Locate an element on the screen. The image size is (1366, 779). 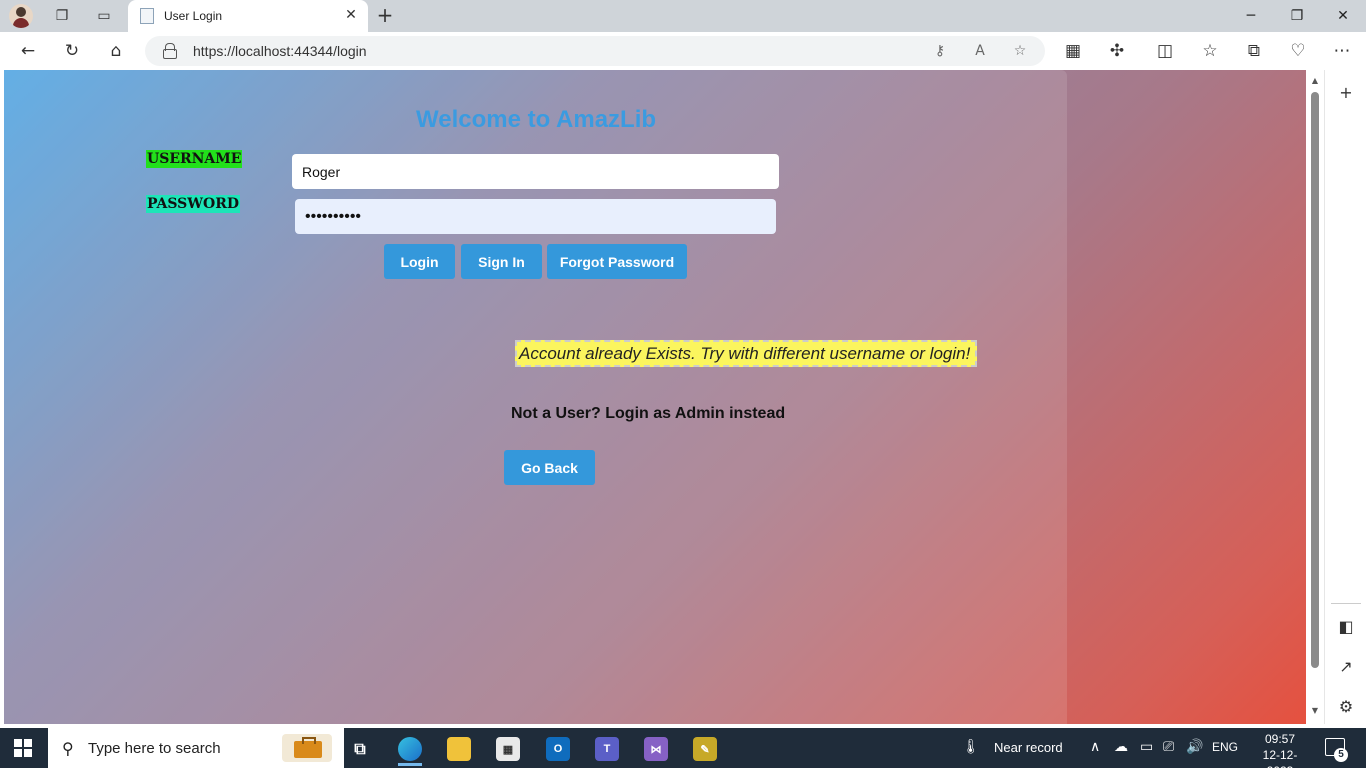
title-bar: ❐ ▭ User Login ✕ + ─ ❐ ✕ is located at coordinates (683, 16).